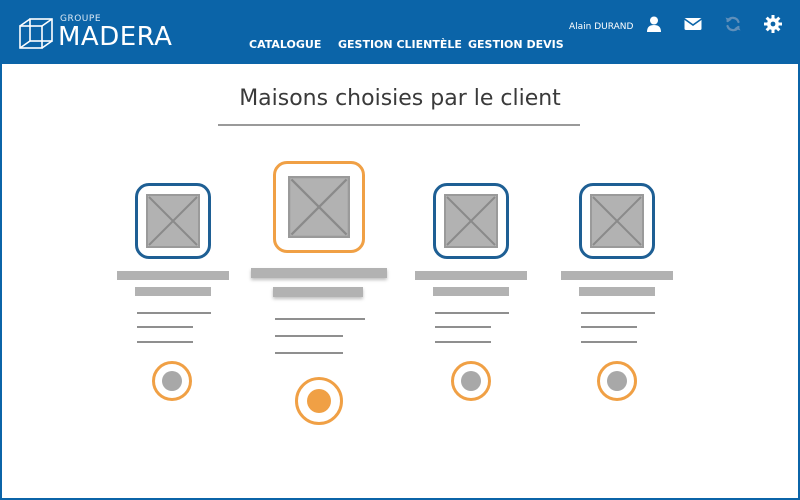 This screenshot has height=500, width=800. Describe the element at coordinates (693, 24) in the screenshot. I see `mail-icon` at that location.